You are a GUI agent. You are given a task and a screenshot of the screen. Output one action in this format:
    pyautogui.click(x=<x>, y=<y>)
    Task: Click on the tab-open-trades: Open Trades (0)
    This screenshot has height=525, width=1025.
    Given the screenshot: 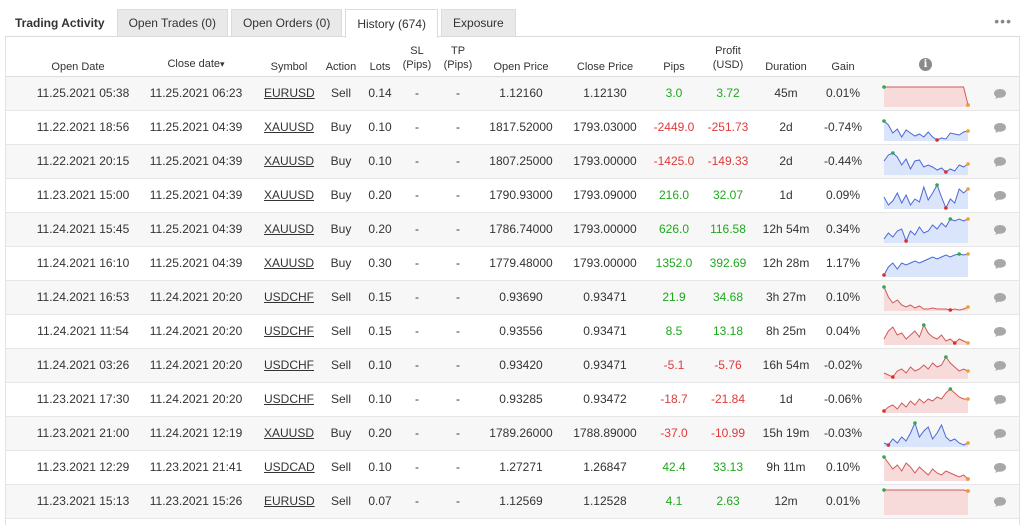 What is the action you would take?
    pyautogui.click(x=172, y=22)
    